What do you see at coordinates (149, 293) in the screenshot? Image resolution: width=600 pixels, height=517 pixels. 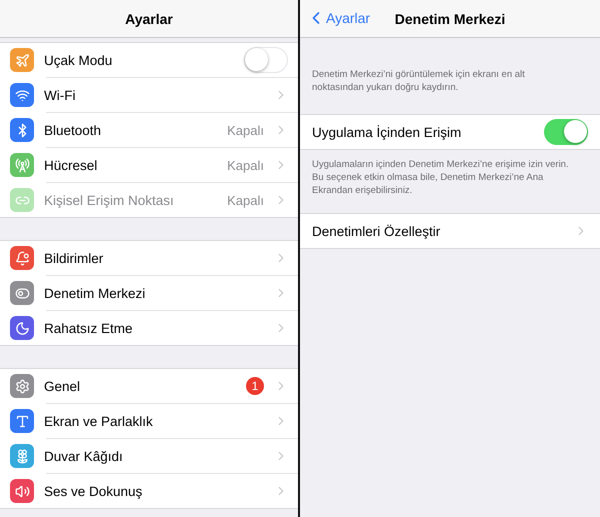 I see `settings-row: Denetim Merkezi` at bounding box center [149, 293].